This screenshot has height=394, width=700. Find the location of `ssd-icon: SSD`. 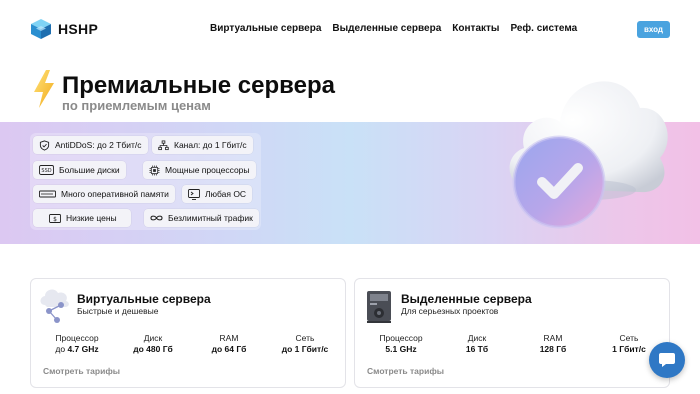

ssd-icon: SSD is located at coordinates (46, 170).